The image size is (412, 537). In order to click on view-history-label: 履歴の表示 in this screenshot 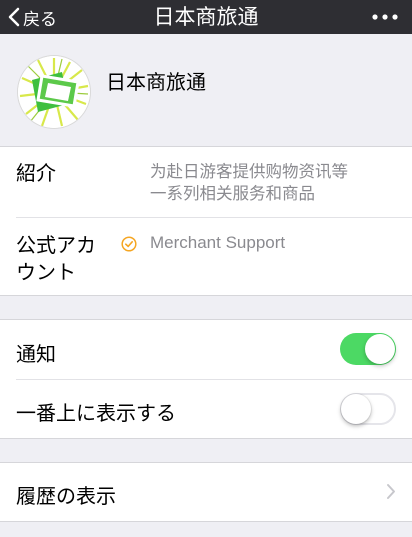, I will do `click(66, 496)`.